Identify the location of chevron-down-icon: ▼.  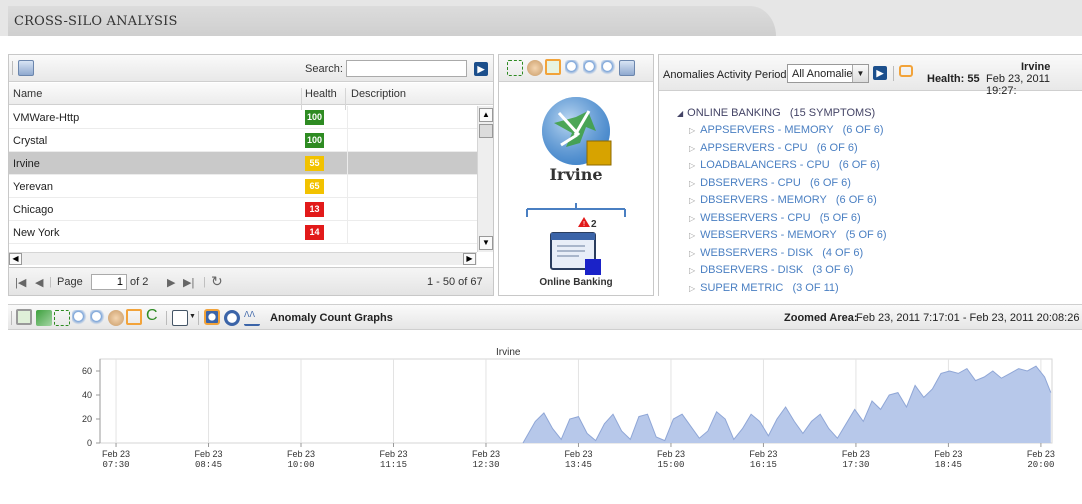
(860, 73).